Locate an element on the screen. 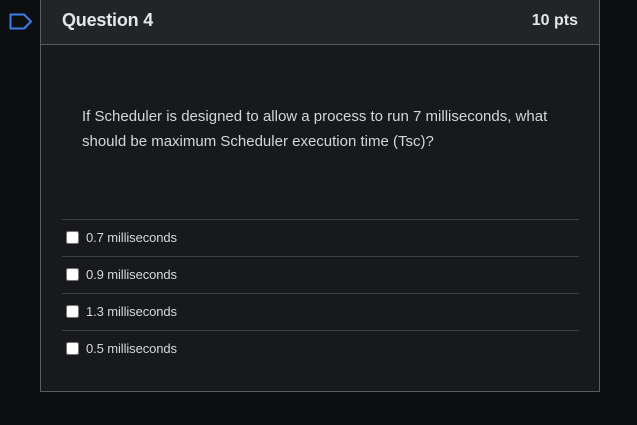 The height and width of the screenshot is (425, 637). answer-label: 0.9 milliseconds is located at coordinates (131, 274).